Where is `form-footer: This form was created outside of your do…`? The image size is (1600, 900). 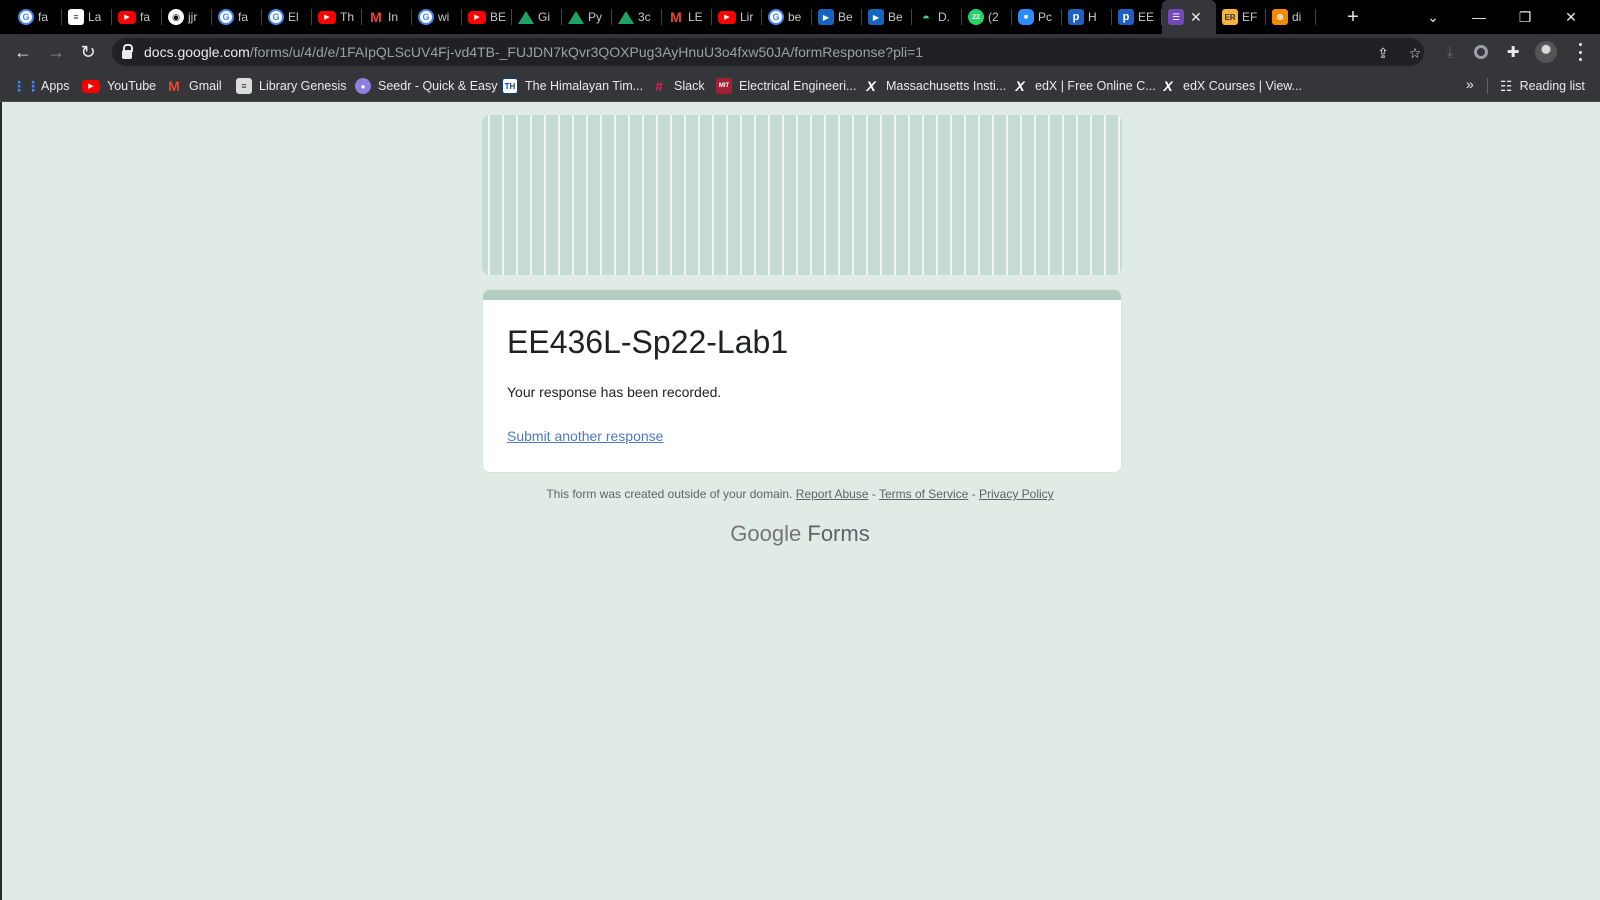 form-footer: This form was created outside of your do… is located at coordinates (800, 494).